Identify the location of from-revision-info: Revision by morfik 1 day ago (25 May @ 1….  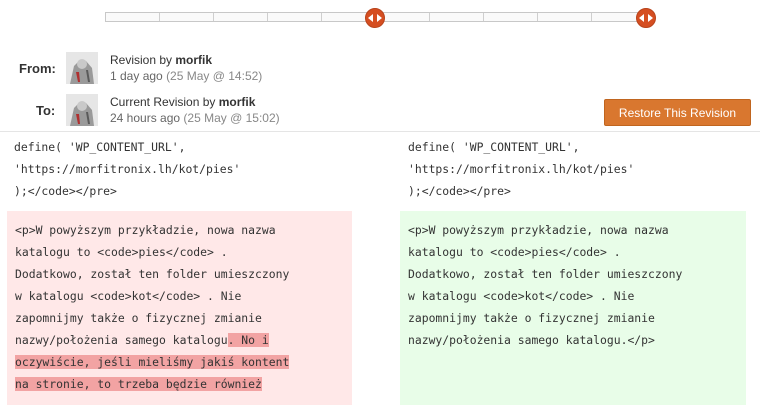
(186, 68).